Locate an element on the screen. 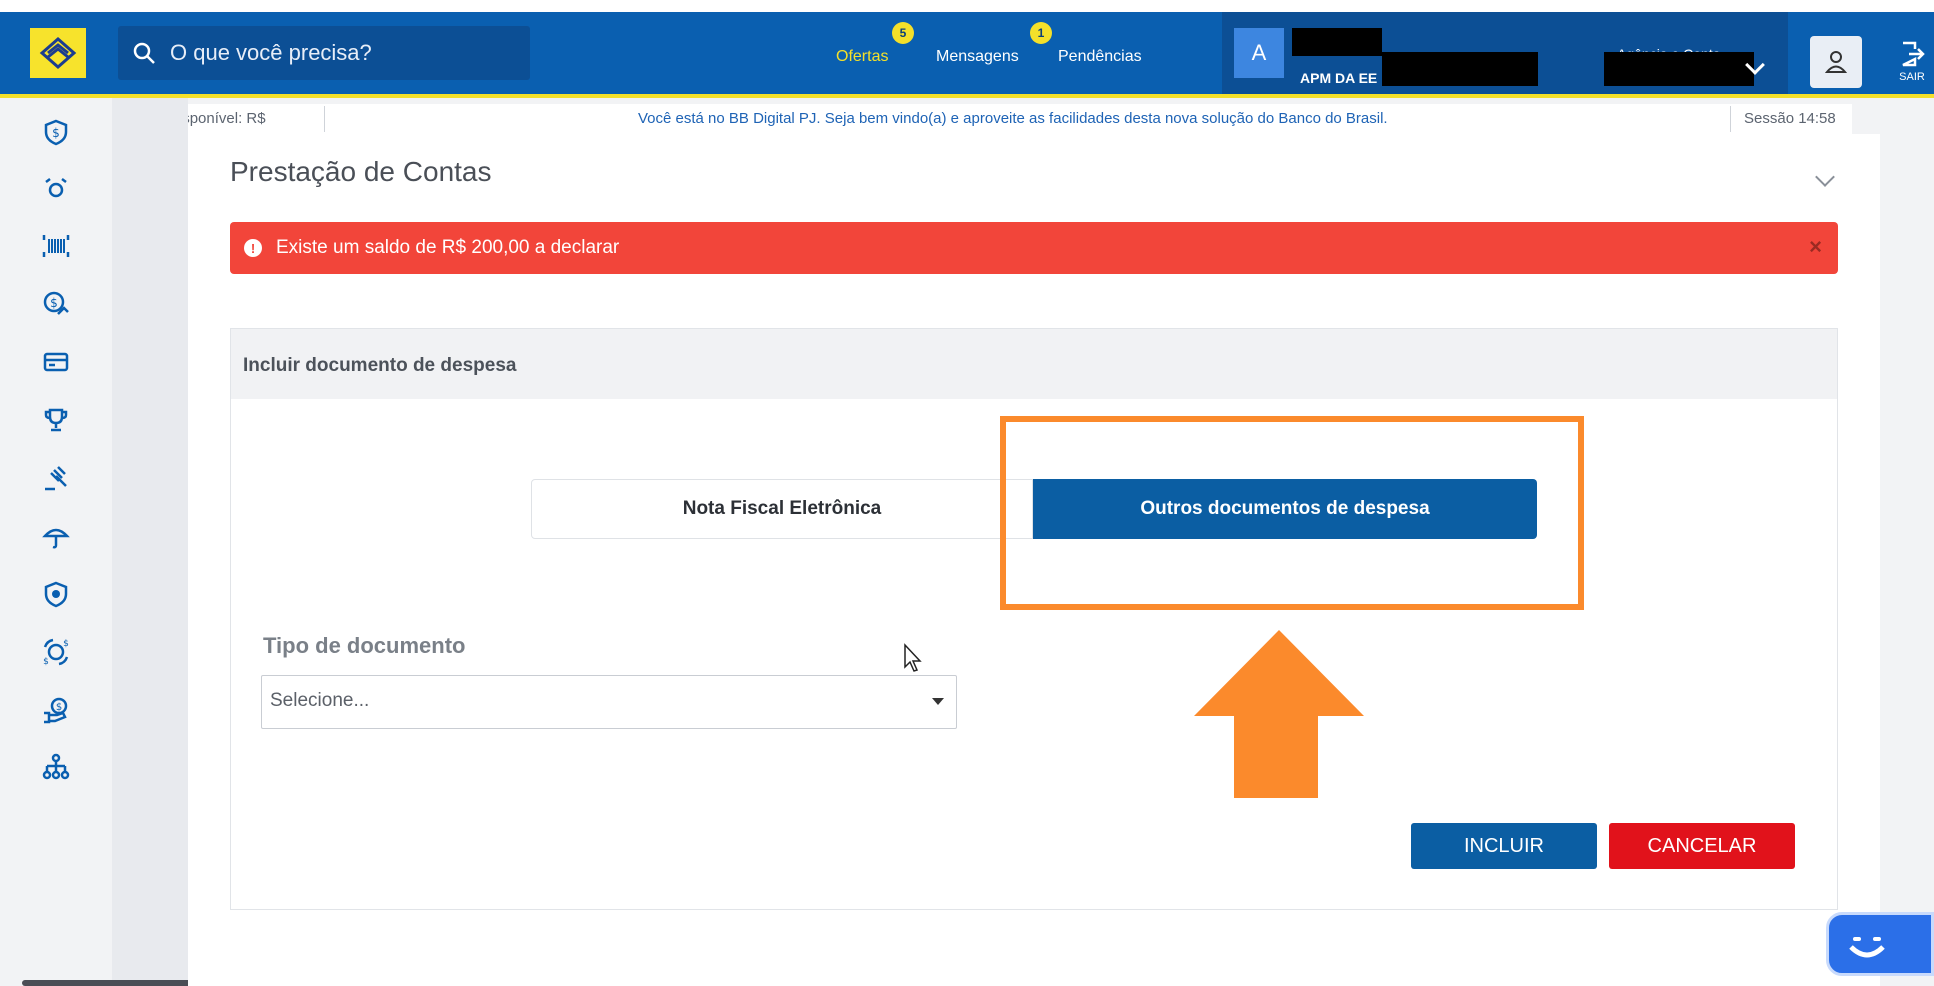 The image size is (1934, 986). transfer-icon is located at coordinates (56, 188).